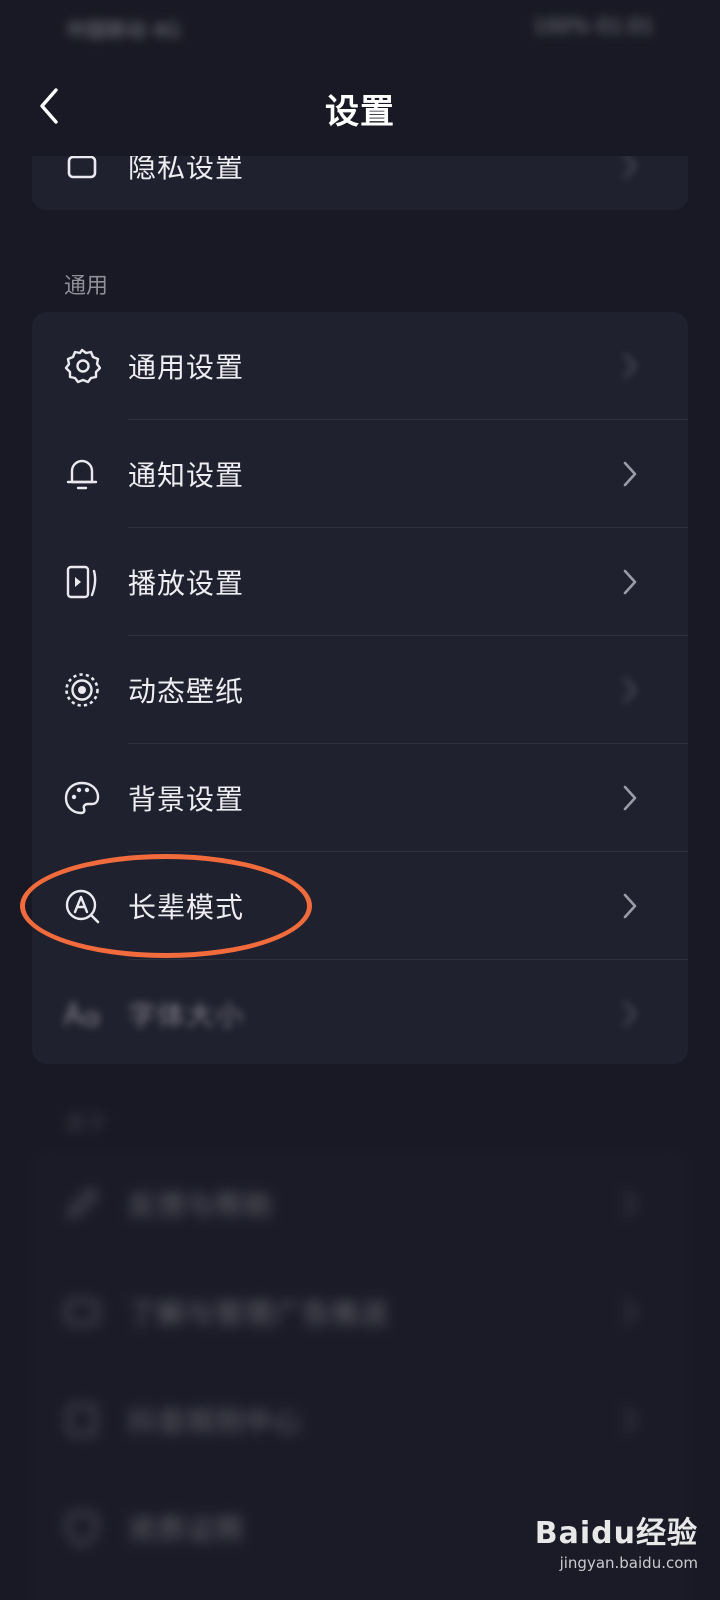  I want to click on list-item-label: 了解与管理广告推送, so click(259, 1313).